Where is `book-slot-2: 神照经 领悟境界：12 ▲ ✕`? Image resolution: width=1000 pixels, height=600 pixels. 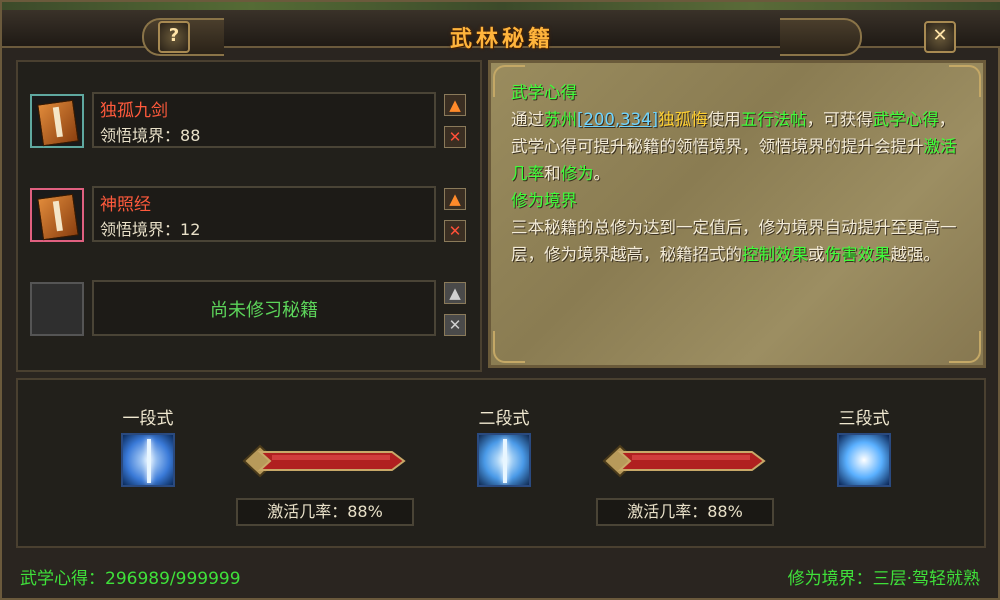 book-slot-2: 神照经 领悟境界：12 ▲ ✕ is located at coordinates (250, 217).